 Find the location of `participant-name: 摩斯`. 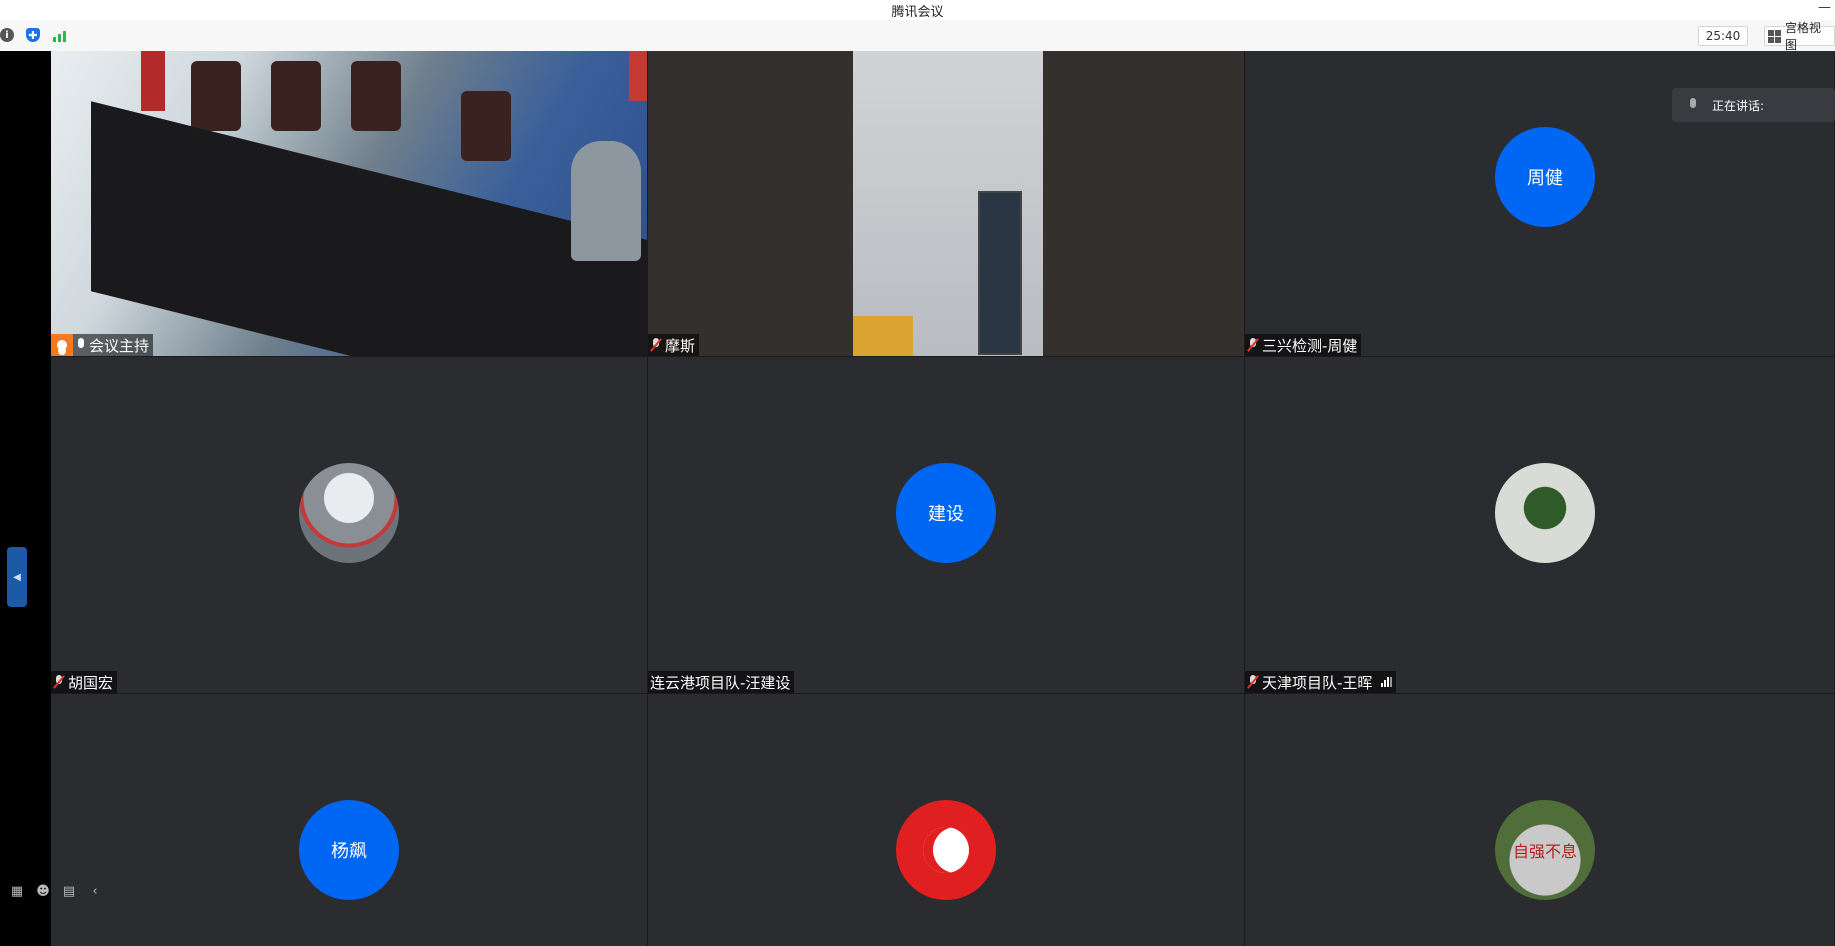

participant-name: 摩斯 is located at coordinates (680, 345).